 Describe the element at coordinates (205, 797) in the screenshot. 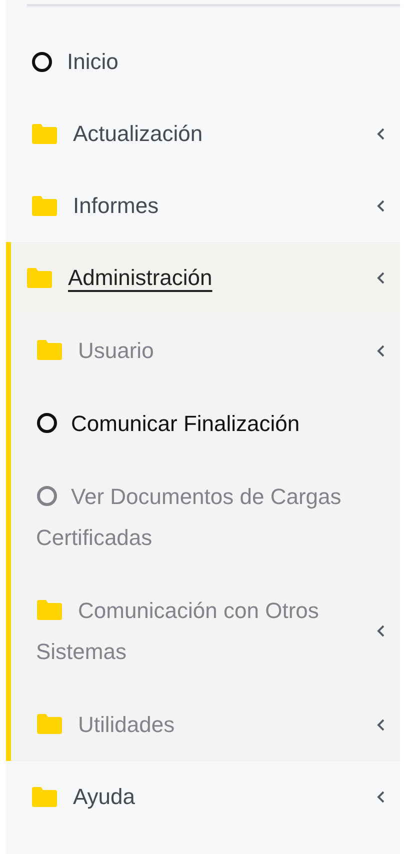

I see `menu-item: Ayuda` at that location.